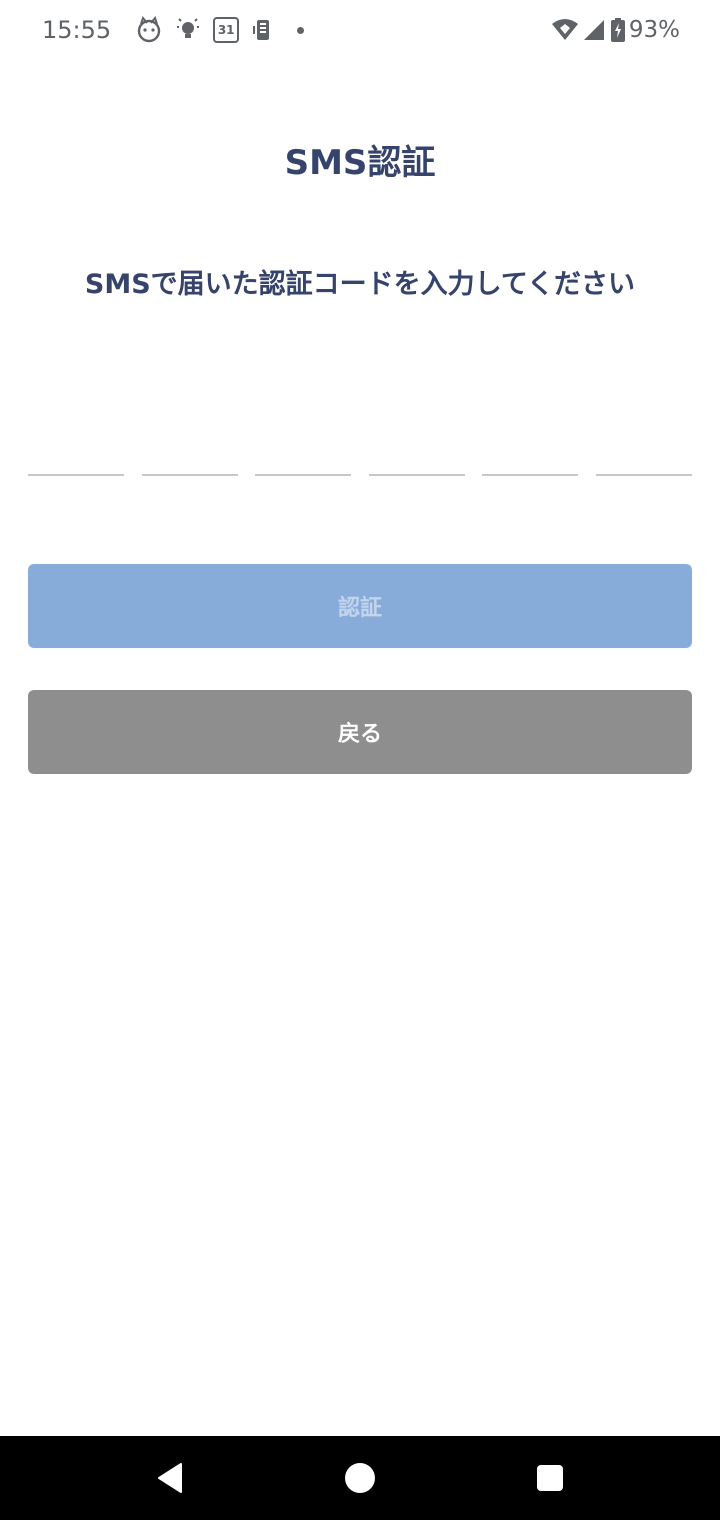 This screenshot has height=1520, width=720. Describe the element at coordinates (360, 30) in the screenshot. I see `status-bar: 15:55 31 93%` at that location.